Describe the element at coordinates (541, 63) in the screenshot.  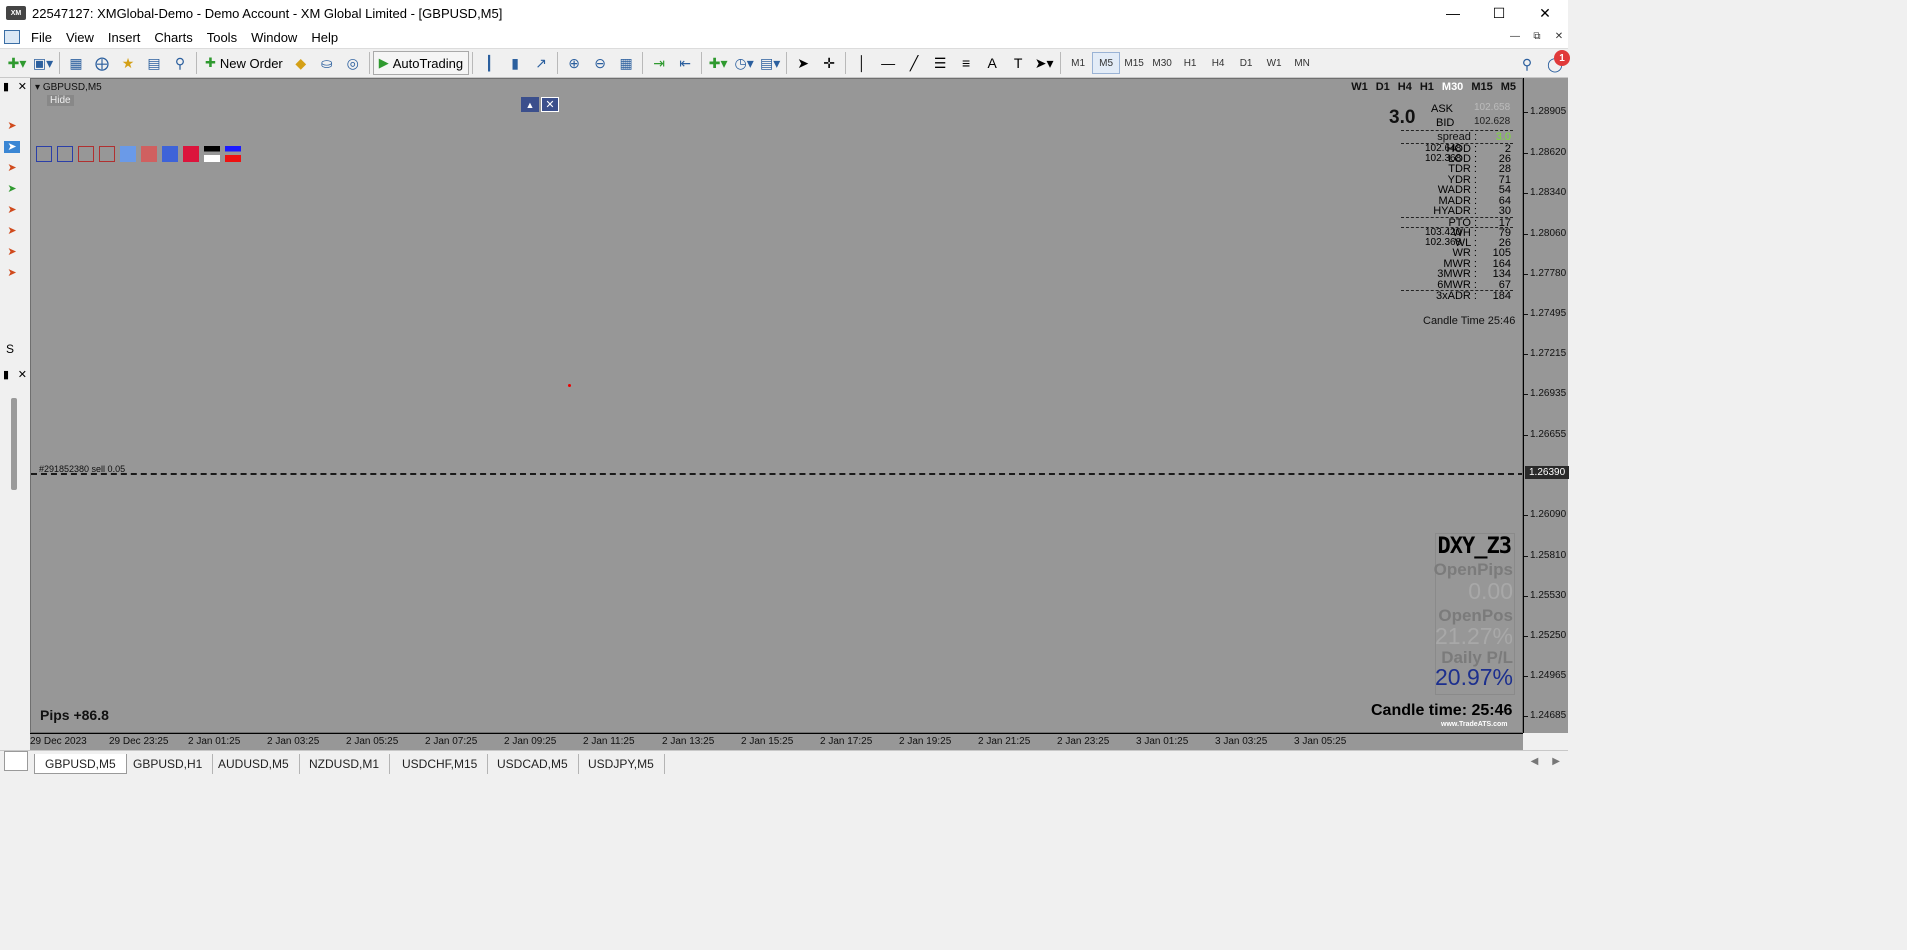
I see `line-chart-icon: ↗` at that location.